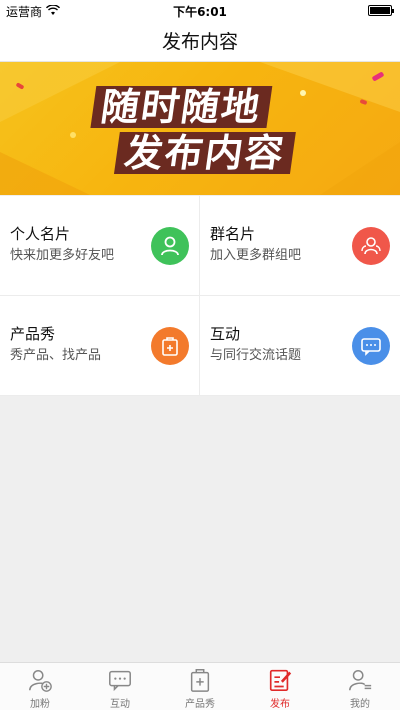 The width and height of the screenshot is (400, 710). What do you see at coordinates (33, 334) in the screenshot?
I see `card-title: 产品秀` at bounding box center [33, 334].